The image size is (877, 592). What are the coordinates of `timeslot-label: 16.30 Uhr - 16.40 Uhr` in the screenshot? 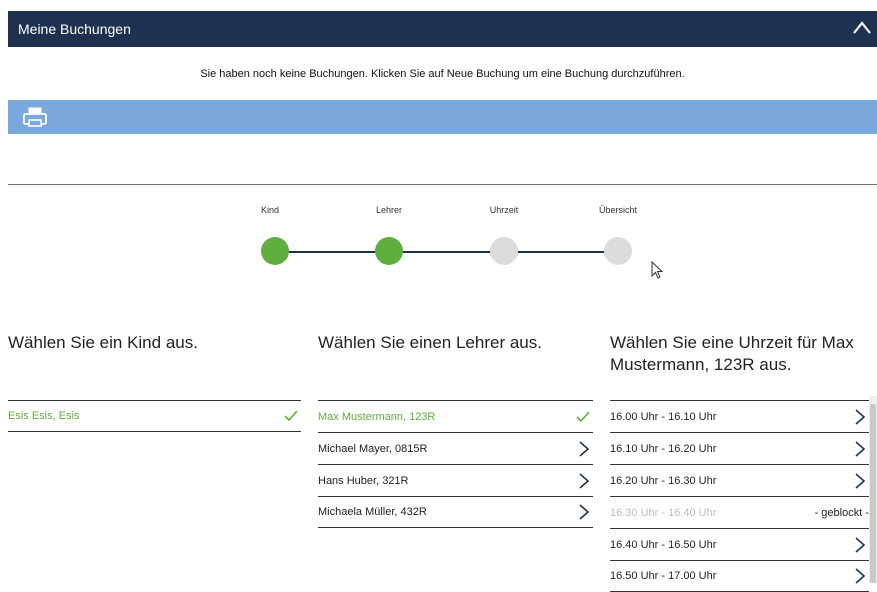 It's located at (663, 512).